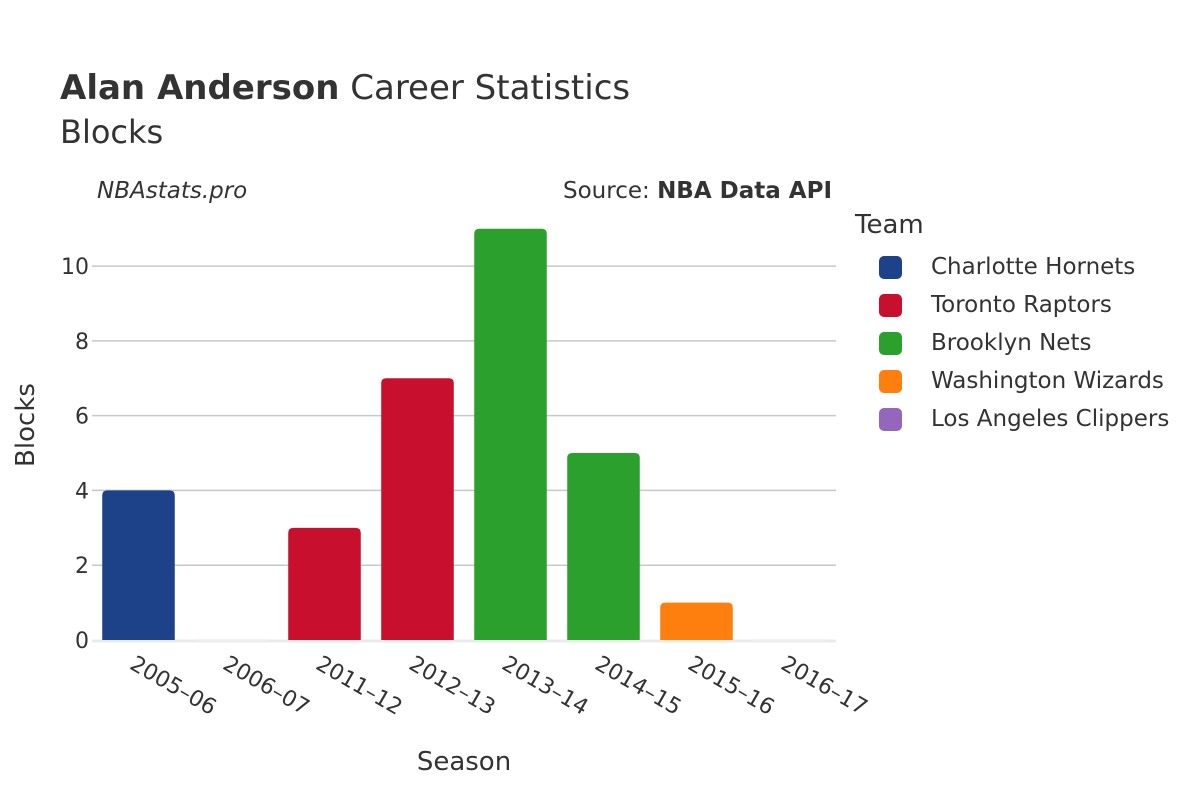  I want to click on y-tick-label: 8, so click(82, 342).